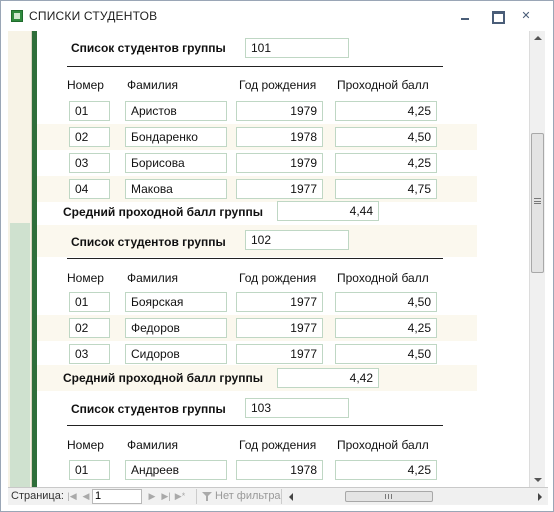  What do you see at coordinates (497, 16) in the screenshot?
I see `maximize-button` at bounding box center [497, 16].